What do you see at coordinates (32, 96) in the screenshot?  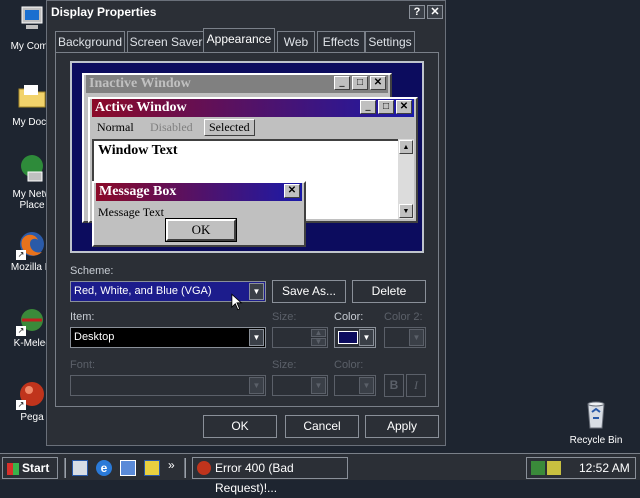 I see `folder-icon` at bounding box center [32, 96].